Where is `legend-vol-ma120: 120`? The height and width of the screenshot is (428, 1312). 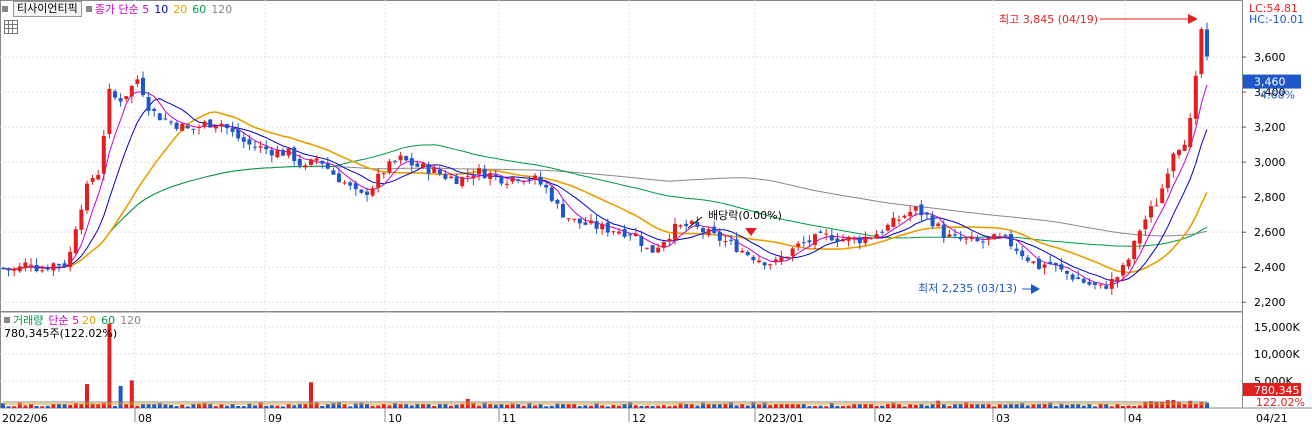
legend-vol-ma120: 120 is located at coordinates (130, 320).